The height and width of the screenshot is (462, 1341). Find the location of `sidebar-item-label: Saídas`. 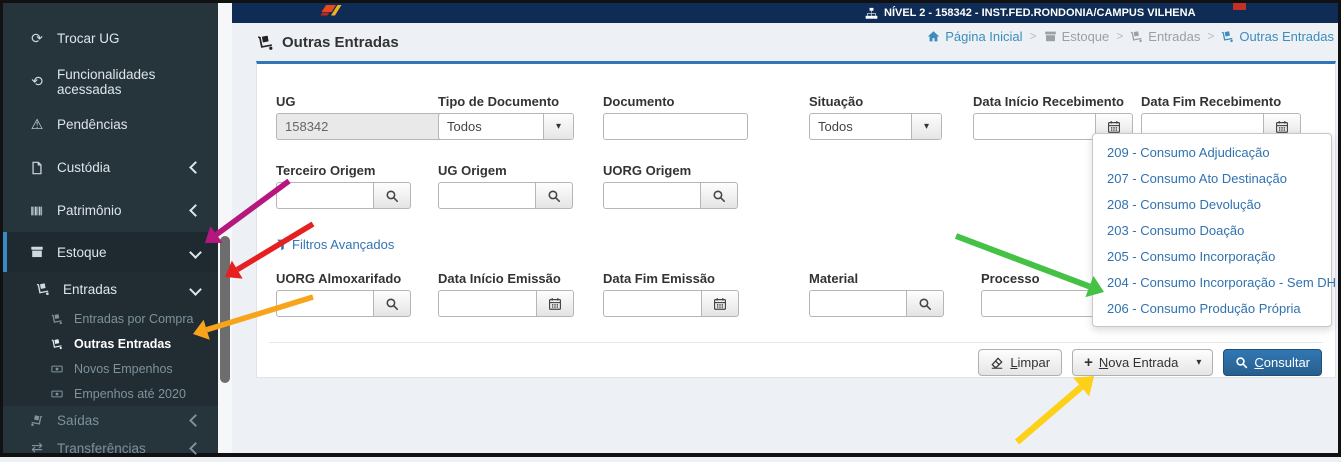

sidebar-item-label: Saídas is located at coordinates (78, 420).